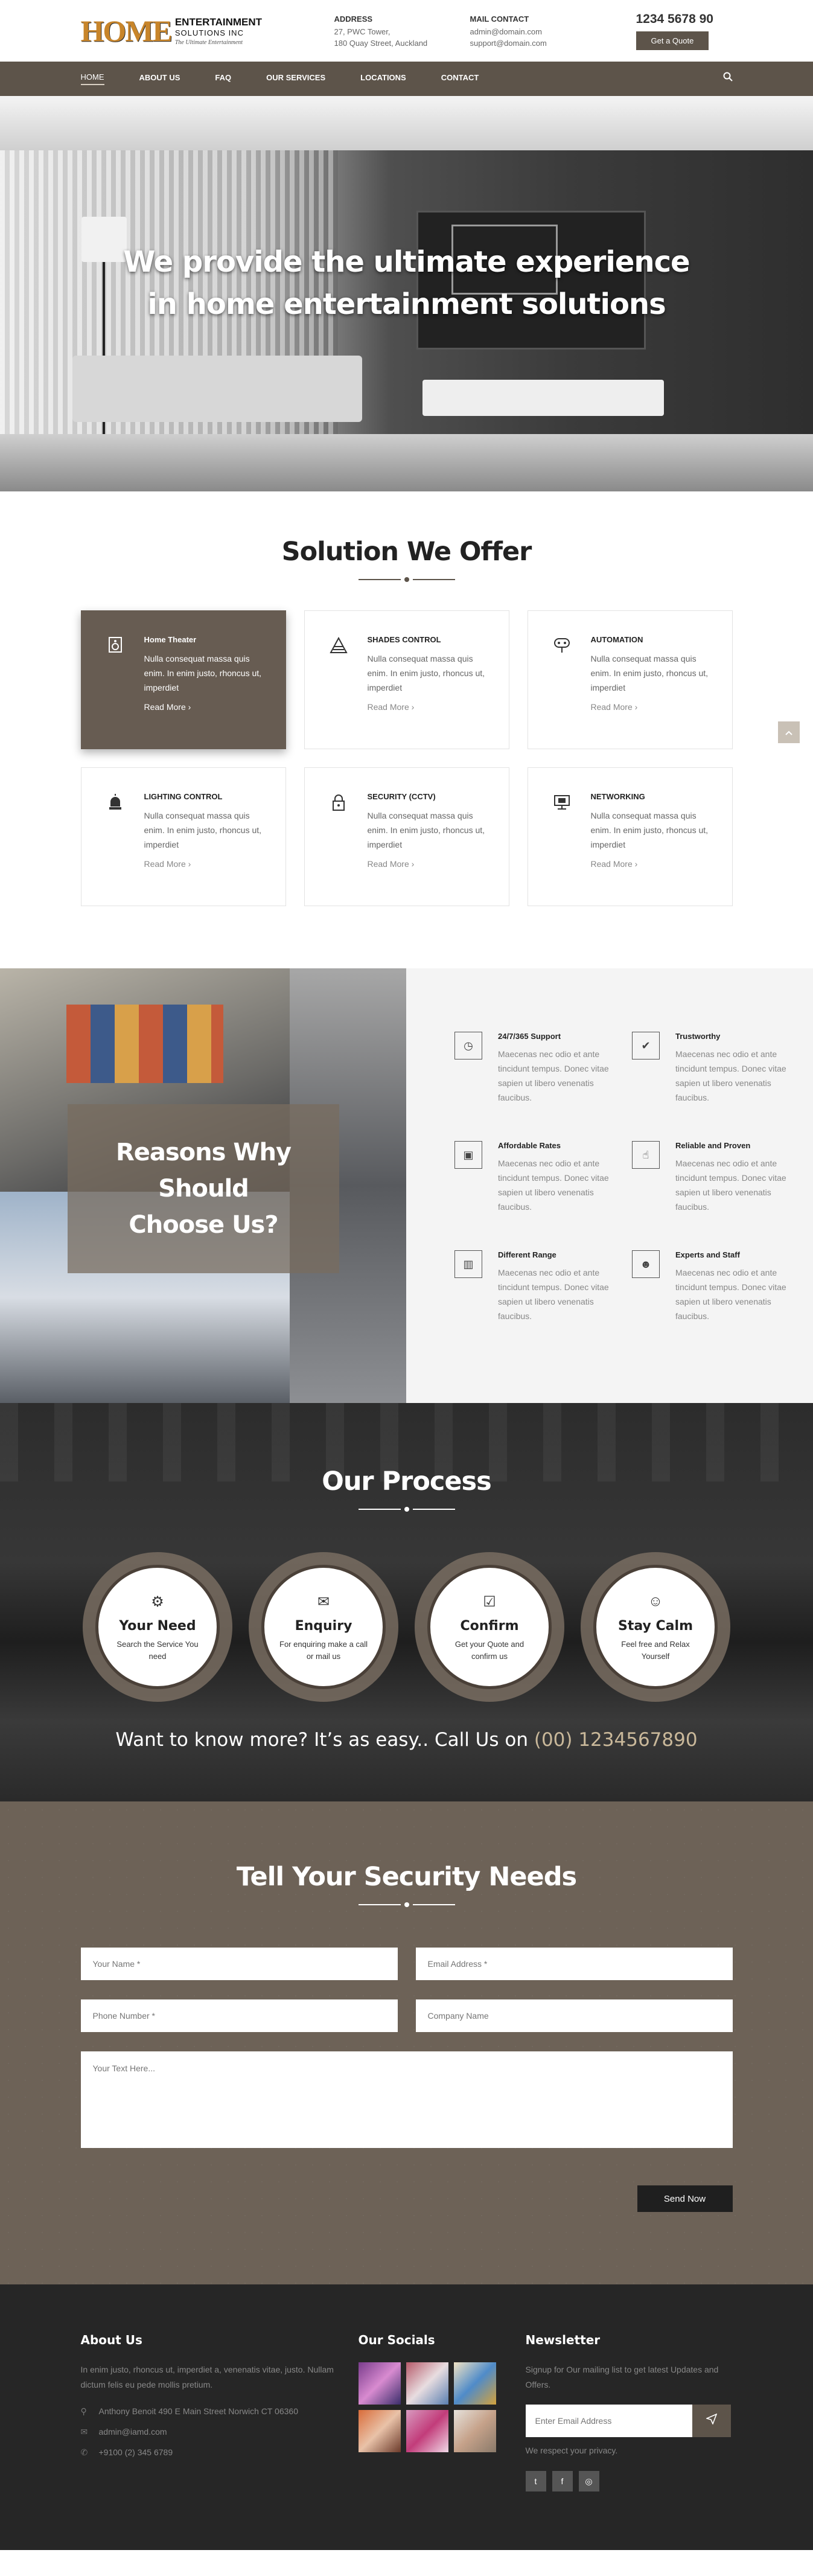 The height and width of the screenshot is (2576, 813). I want to click on clock-icon: ◷, so click(468, 1045).